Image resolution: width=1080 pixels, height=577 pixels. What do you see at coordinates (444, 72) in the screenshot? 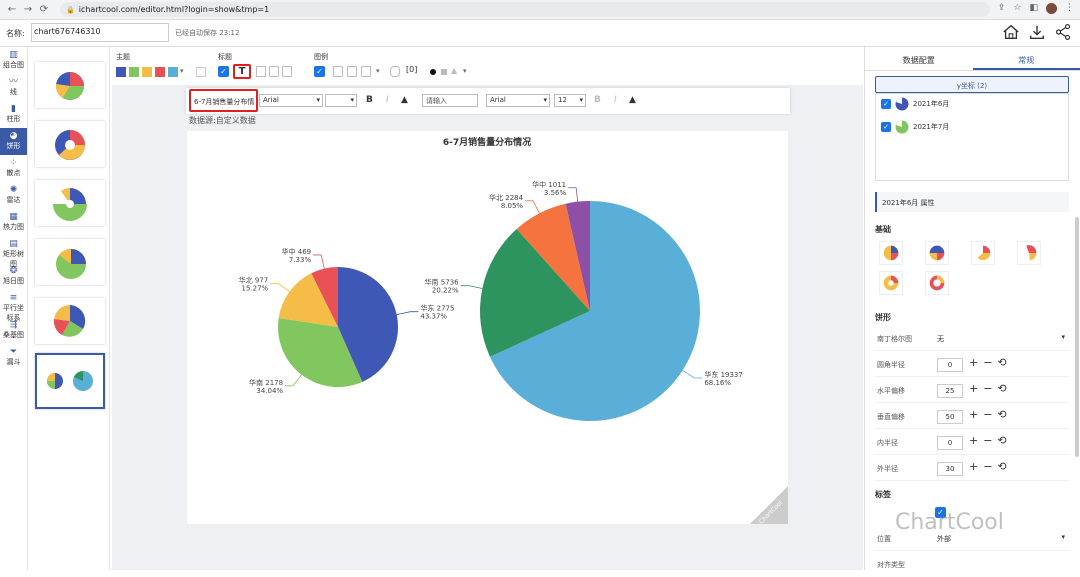
I see `marker-square-icon` at bounding box center [444, 72].